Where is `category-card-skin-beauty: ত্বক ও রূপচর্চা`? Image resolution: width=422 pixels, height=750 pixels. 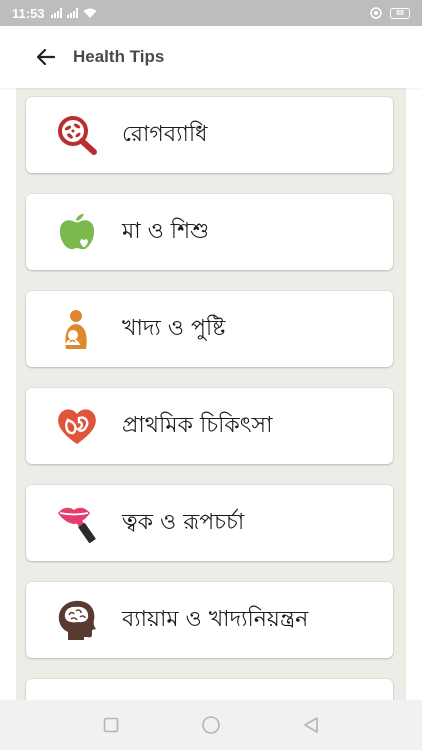
category-card-skin-beauty: ত্বক ও রূপচর্চা is located at coordinates (209, 523).